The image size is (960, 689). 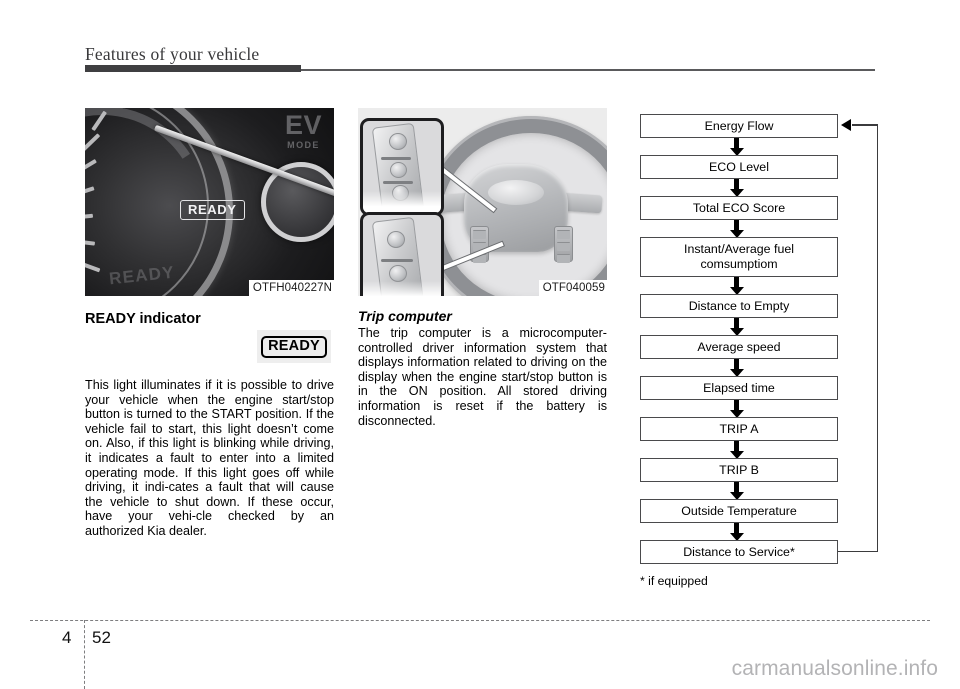 I want to click on ev-mode-indicator: EV MODE, so click(x=303, y=131).